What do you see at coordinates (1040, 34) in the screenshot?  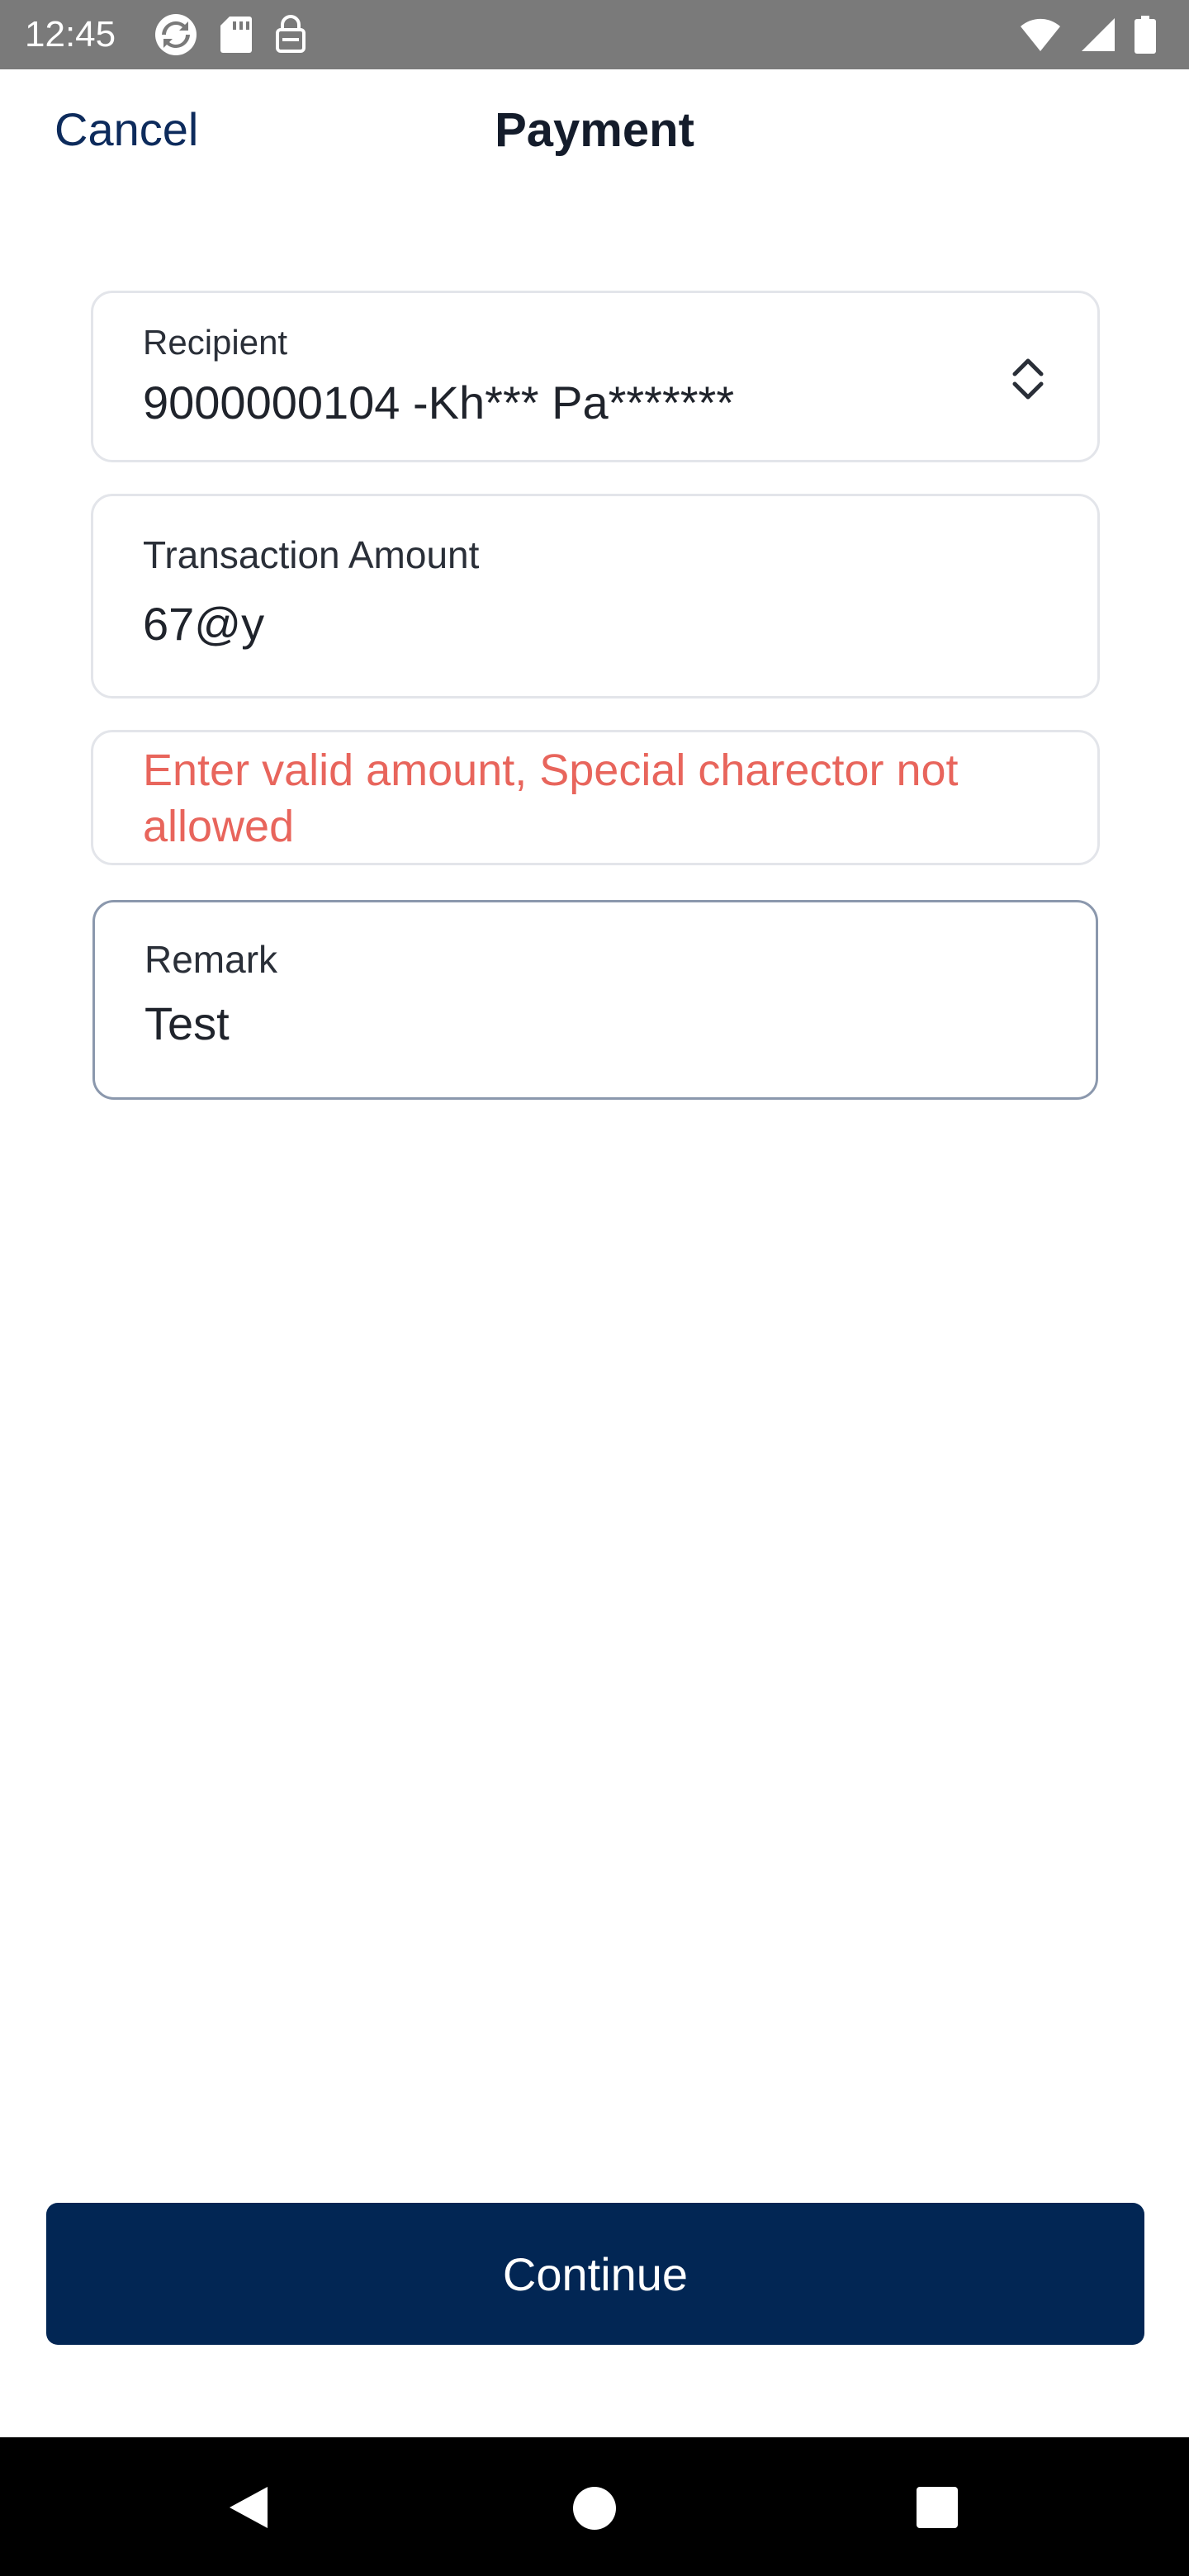 I see `wifi-icon` at bounding box center [1040, 34].